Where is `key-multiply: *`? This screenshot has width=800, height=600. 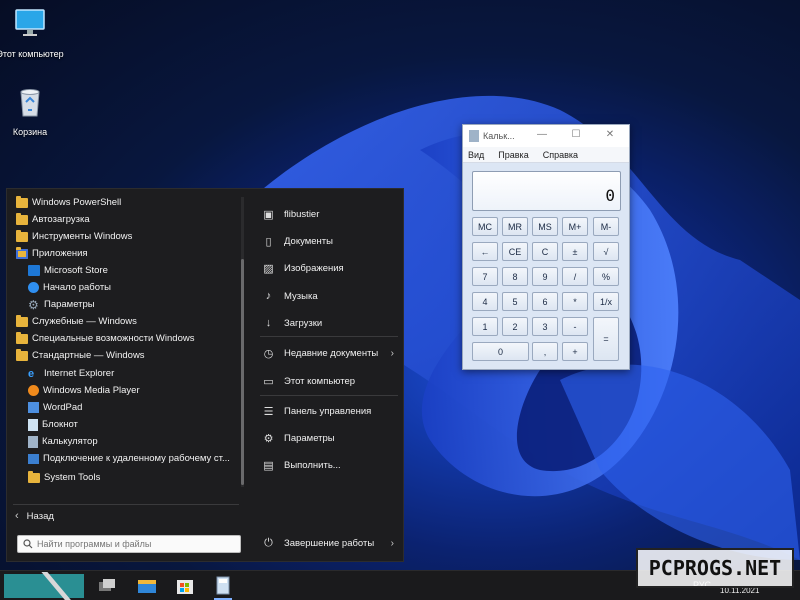
key-multiply: * is located at coordinates (575, 301).